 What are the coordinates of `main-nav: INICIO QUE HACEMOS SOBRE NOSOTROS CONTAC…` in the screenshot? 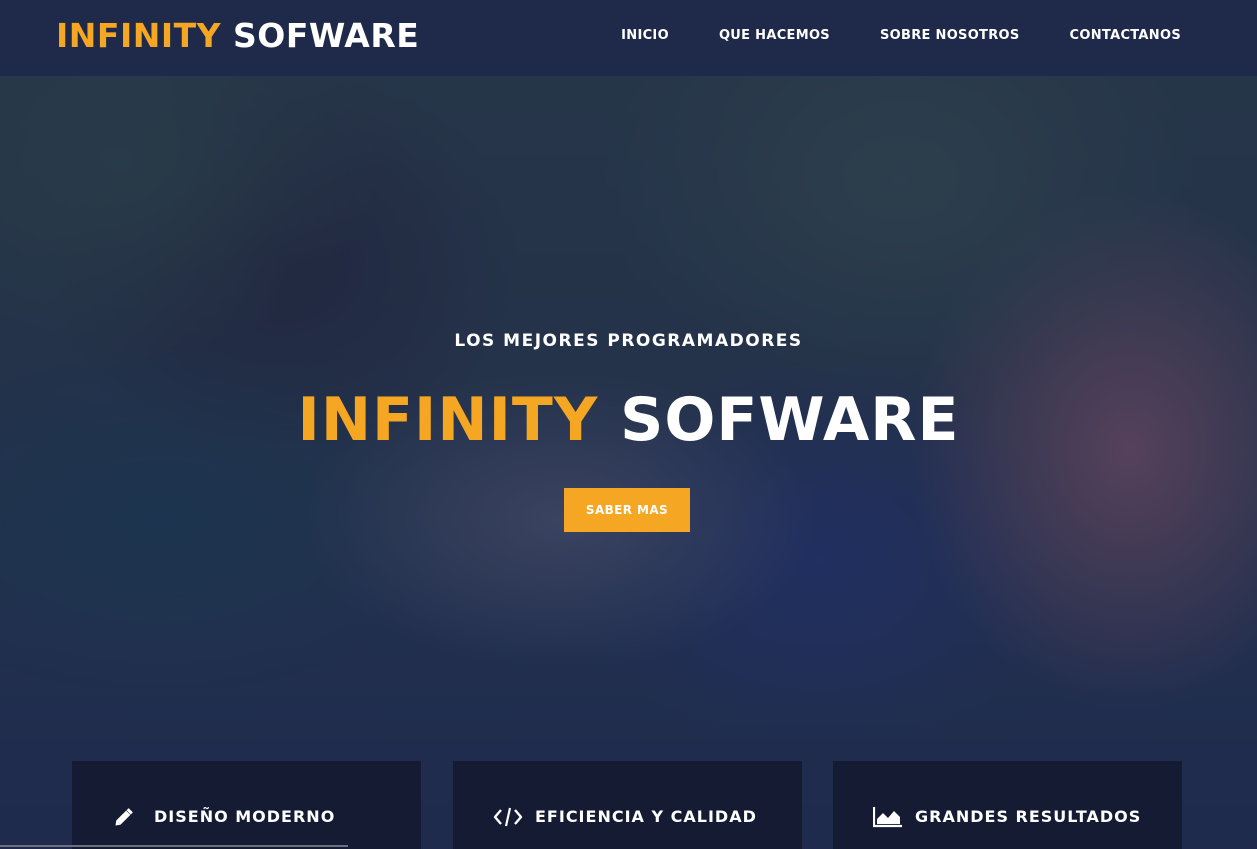 It's located at (876, 36).